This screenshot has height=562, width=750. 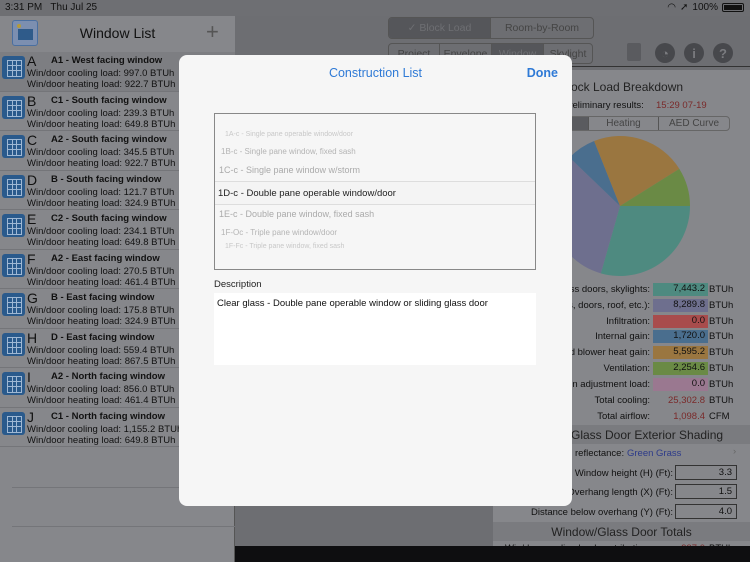 What do you see at coordinates (680, 368) in the screenshot?
I see `breakdown-value: 2,254.6` at bounding box center [680, 368].